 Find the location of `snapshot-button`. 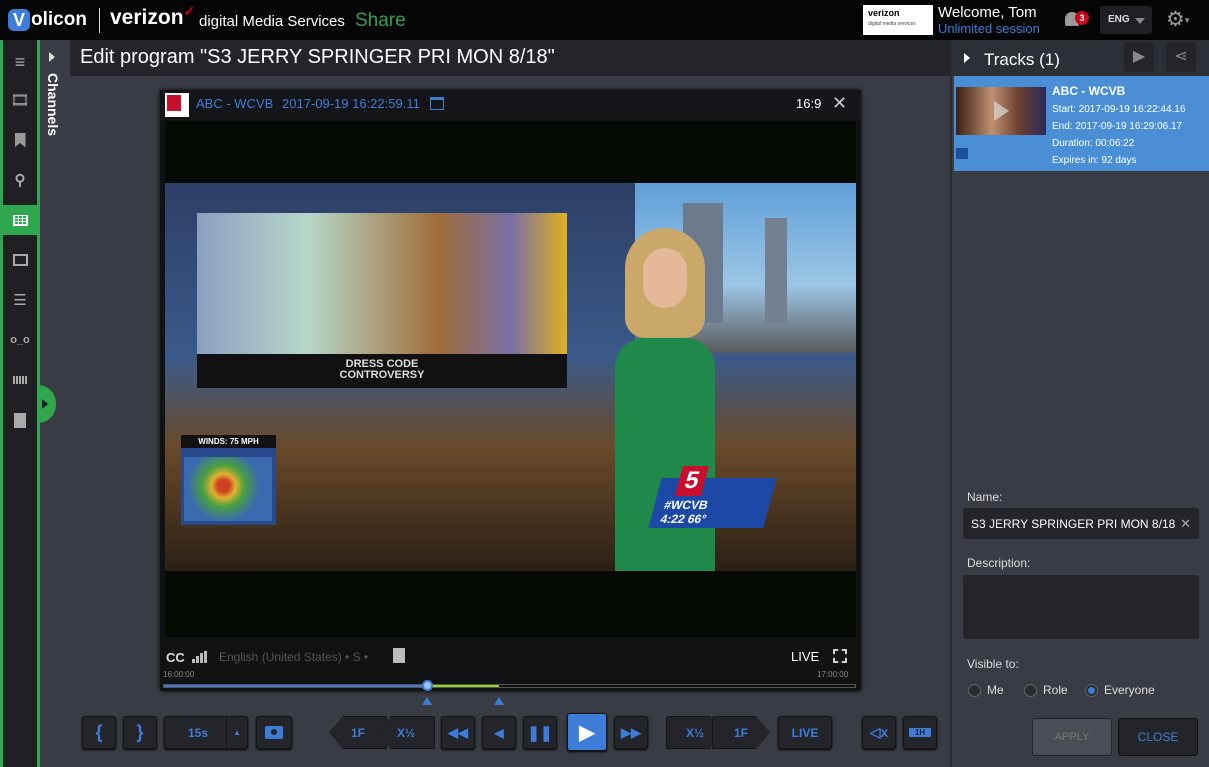

snapshot-button is located at coordinates (274, 732).